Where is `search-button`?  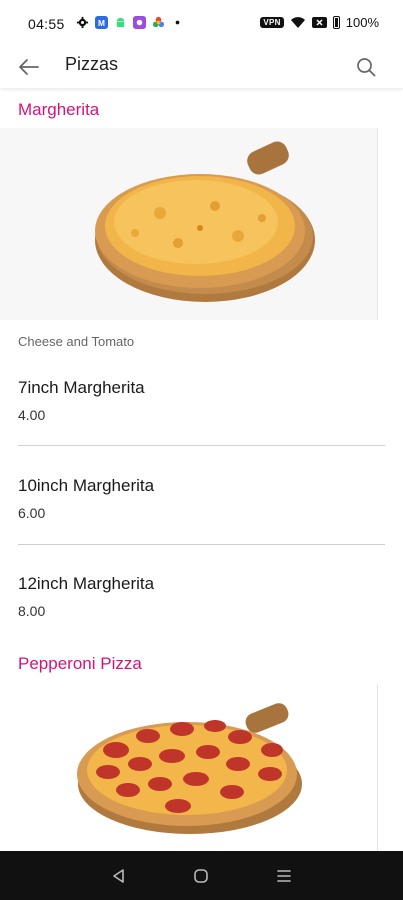 search-button is located at coordinates (366, 67).